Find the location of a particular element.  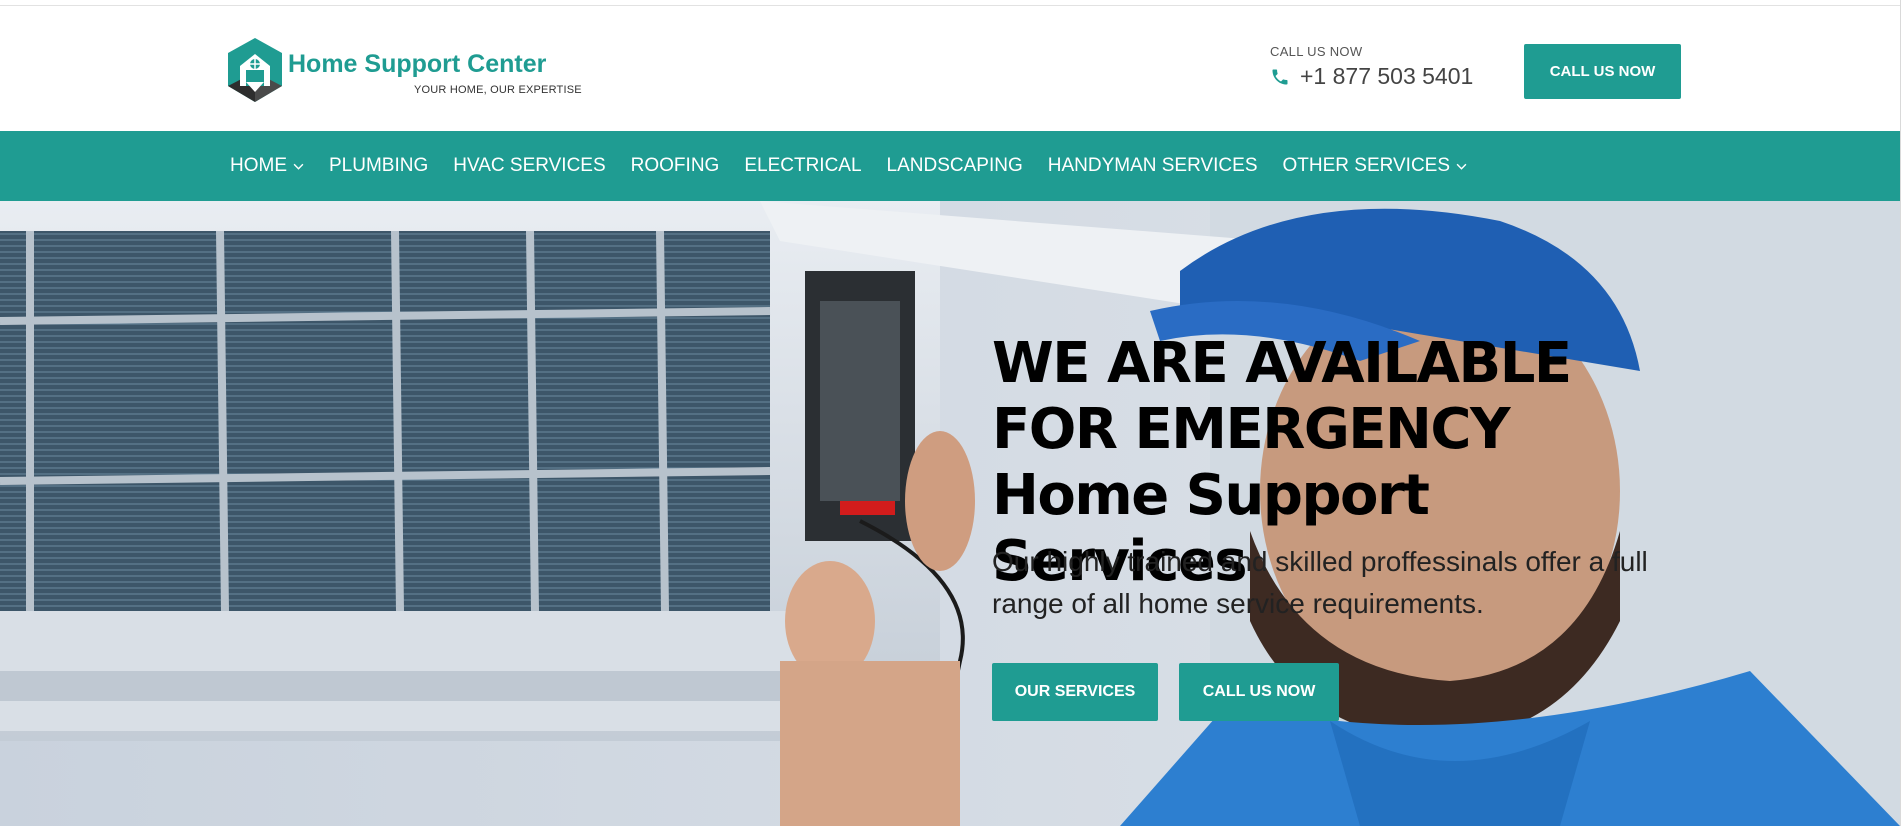

nav-item-roofing: ROOFING is located at coordinates (675, 166).